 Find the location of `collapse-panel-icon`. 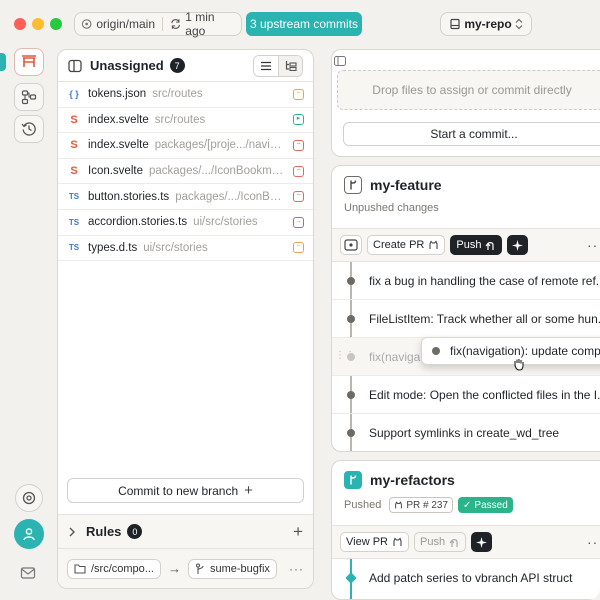

collapse-panel-icon is located at coordinates (340, 61).